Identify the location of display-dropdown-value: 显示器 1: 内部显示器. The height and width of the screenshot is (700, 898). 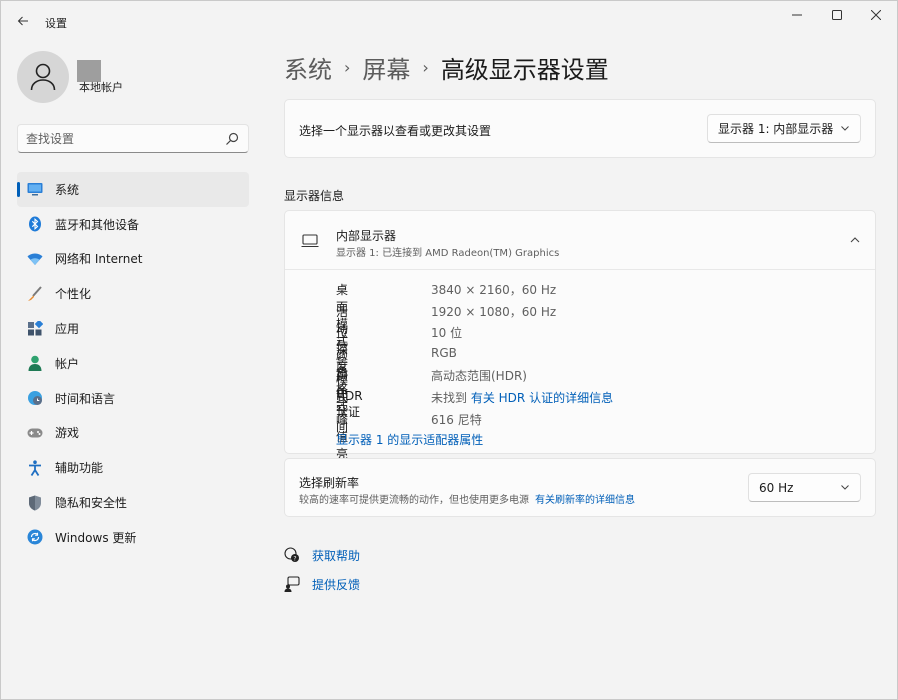
(776, 129).